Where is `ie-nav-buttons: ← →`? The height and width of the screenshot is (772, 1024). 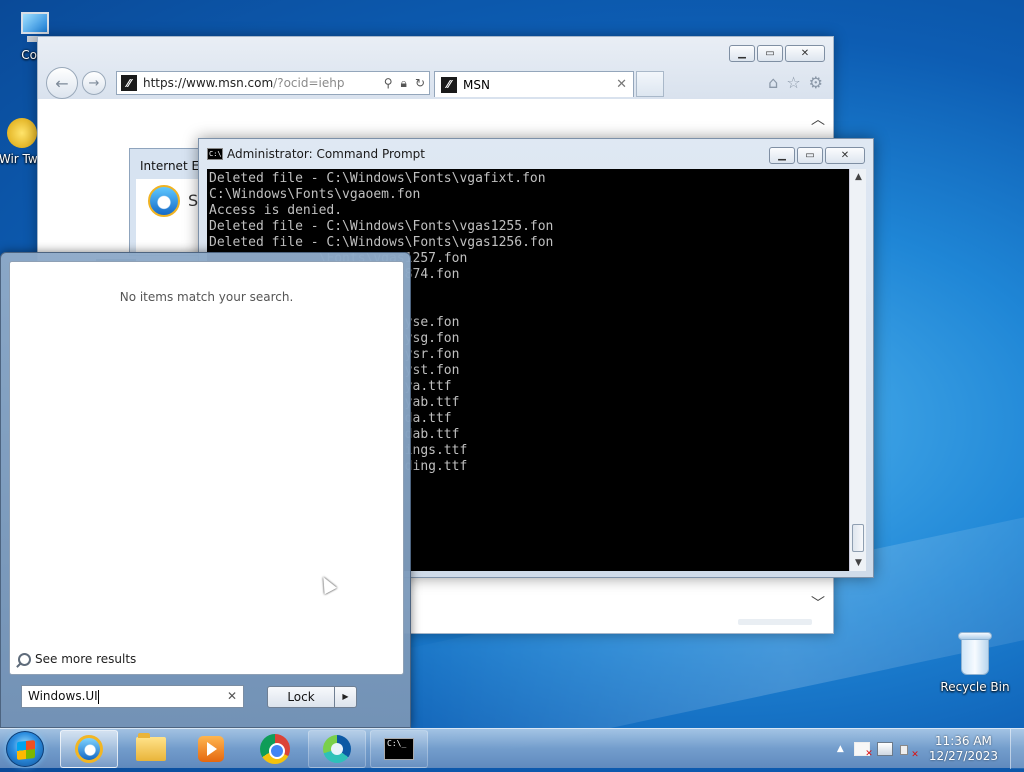 ie-nav-buttons: ← → is located at coordinates (76, 83).